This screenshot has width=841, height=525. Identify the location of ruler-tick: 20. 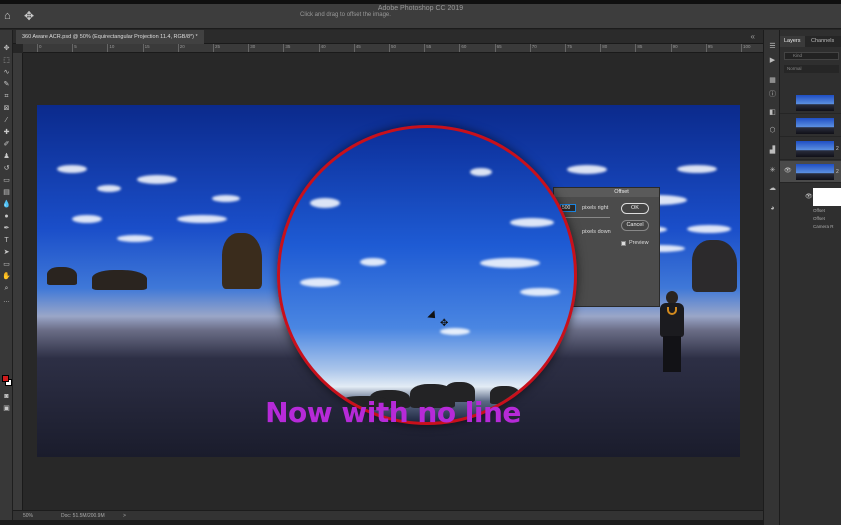
(181, 48).